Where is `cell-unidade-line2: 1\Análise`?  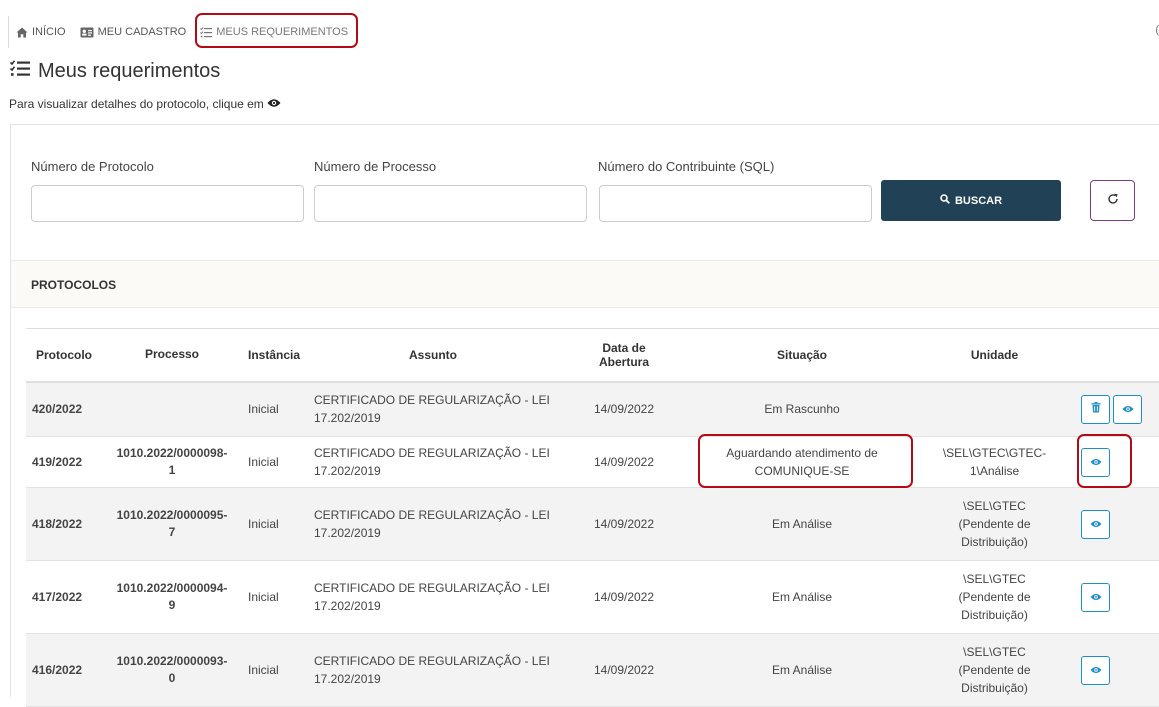 cell-unidade-line2: 1\Análise is located at coordinates (994, 471).